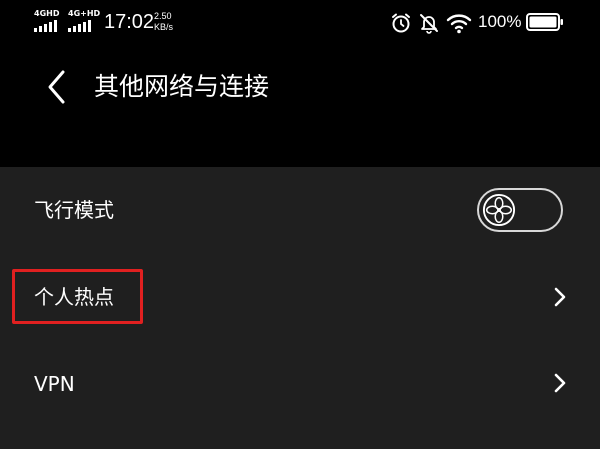 Image resolution: width=600 pixels, height=449 pixels. What do you see at coordinates (500, 21) in the screenshot?
I see `battery-percent: 100%` at bounding box center [500, 21].